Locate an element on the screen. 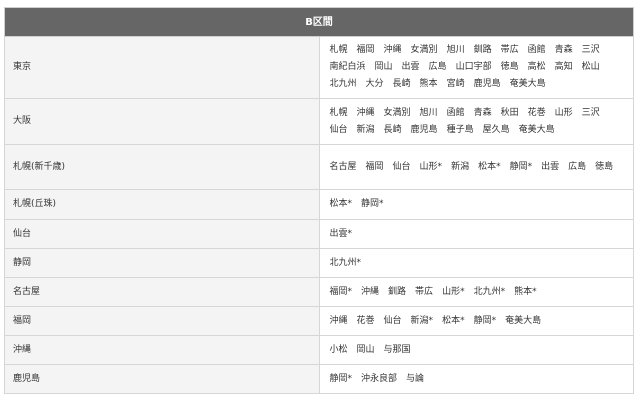  table-row: 沖縄 小松 岡山 与那国 is located at coordinates (319, 350).